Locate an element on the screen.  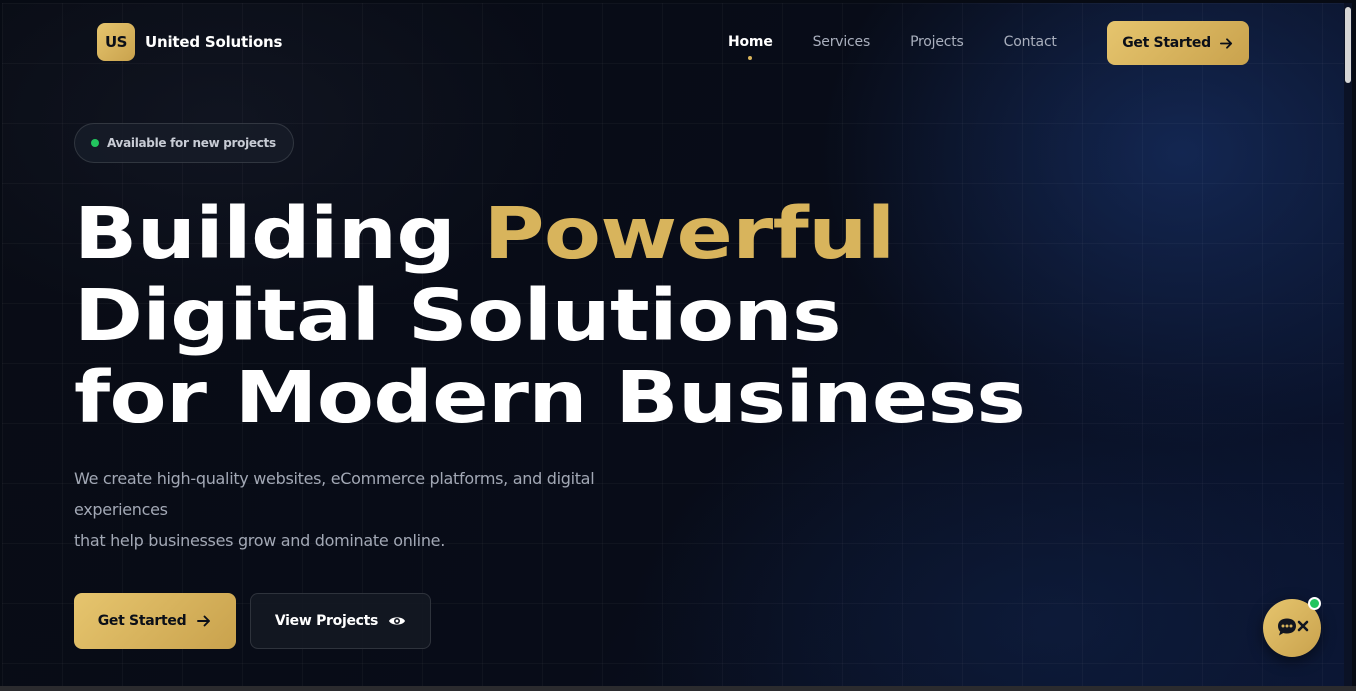
headline-line-1: Building Powerful is located at coordinates (549, 234).